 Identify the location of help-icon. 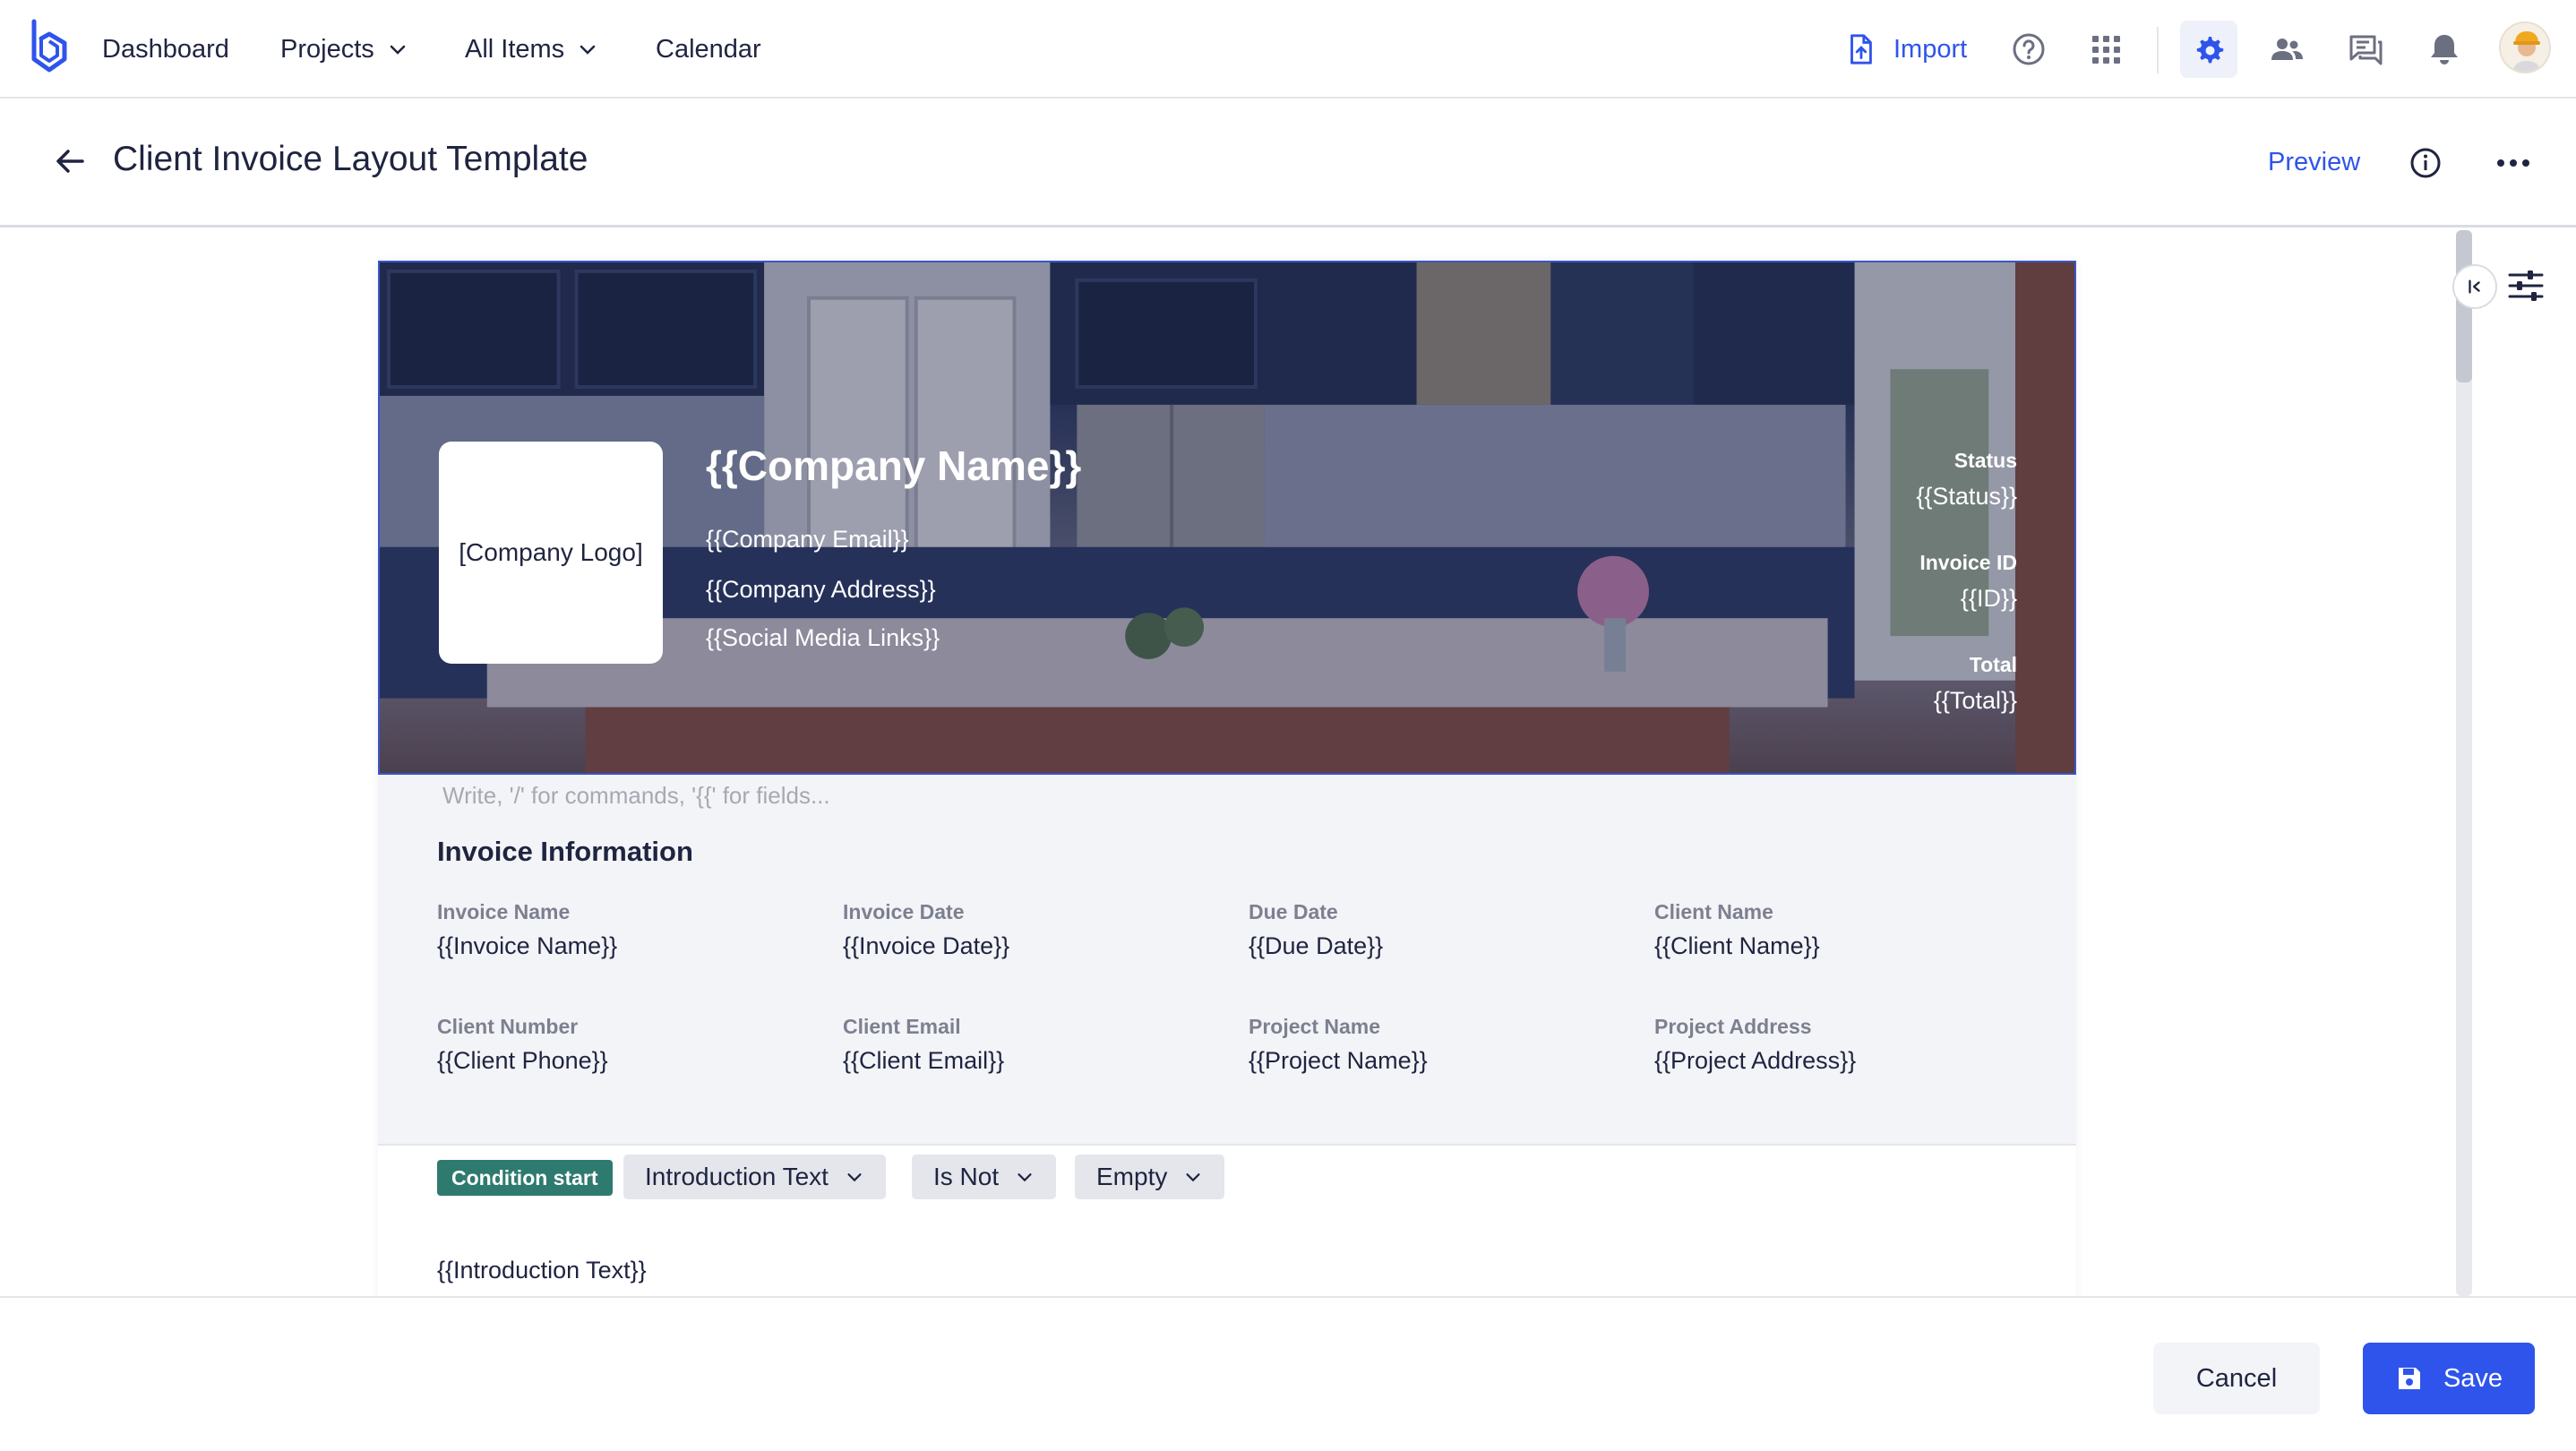
(2028, 50).